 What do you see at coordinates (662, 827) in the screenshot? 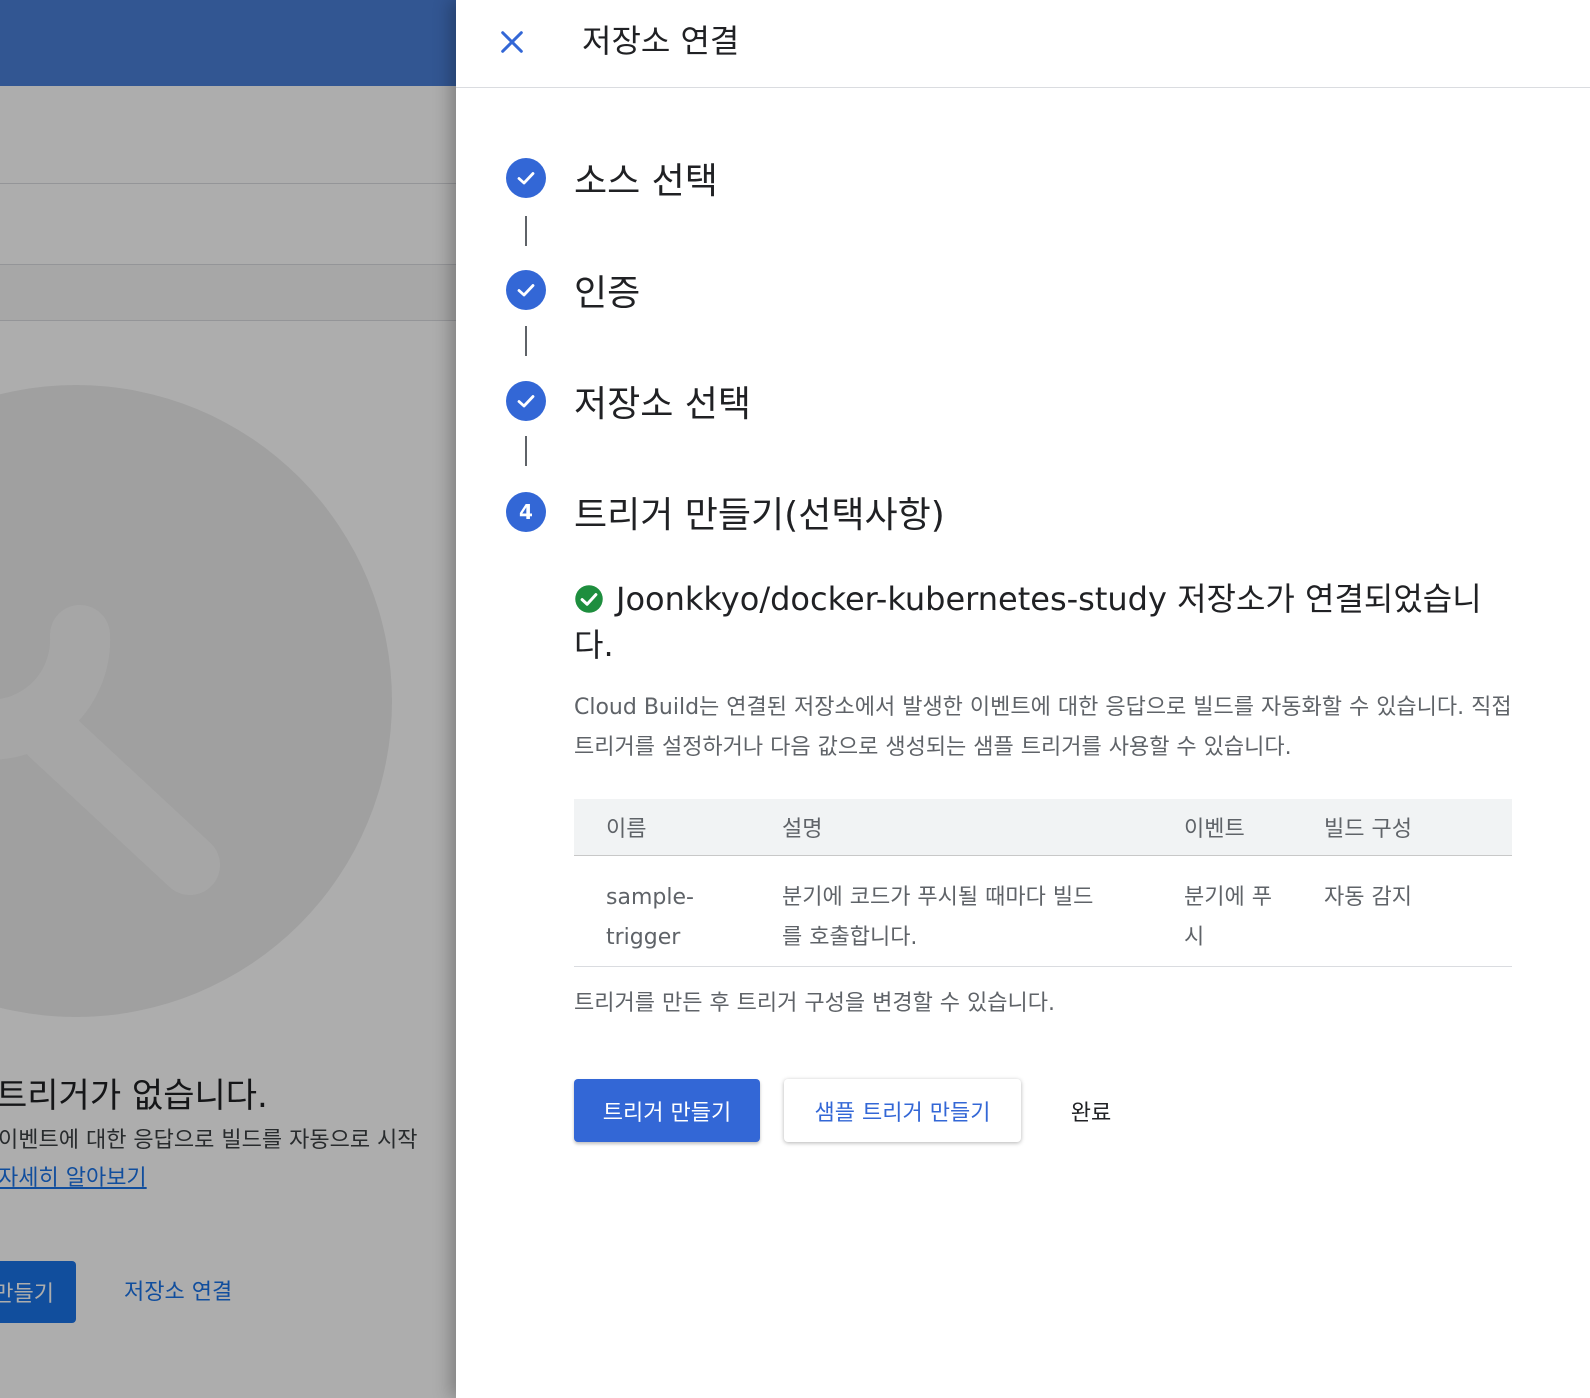
I see `column-header-name: 이름` at bounding box center [662, 827].